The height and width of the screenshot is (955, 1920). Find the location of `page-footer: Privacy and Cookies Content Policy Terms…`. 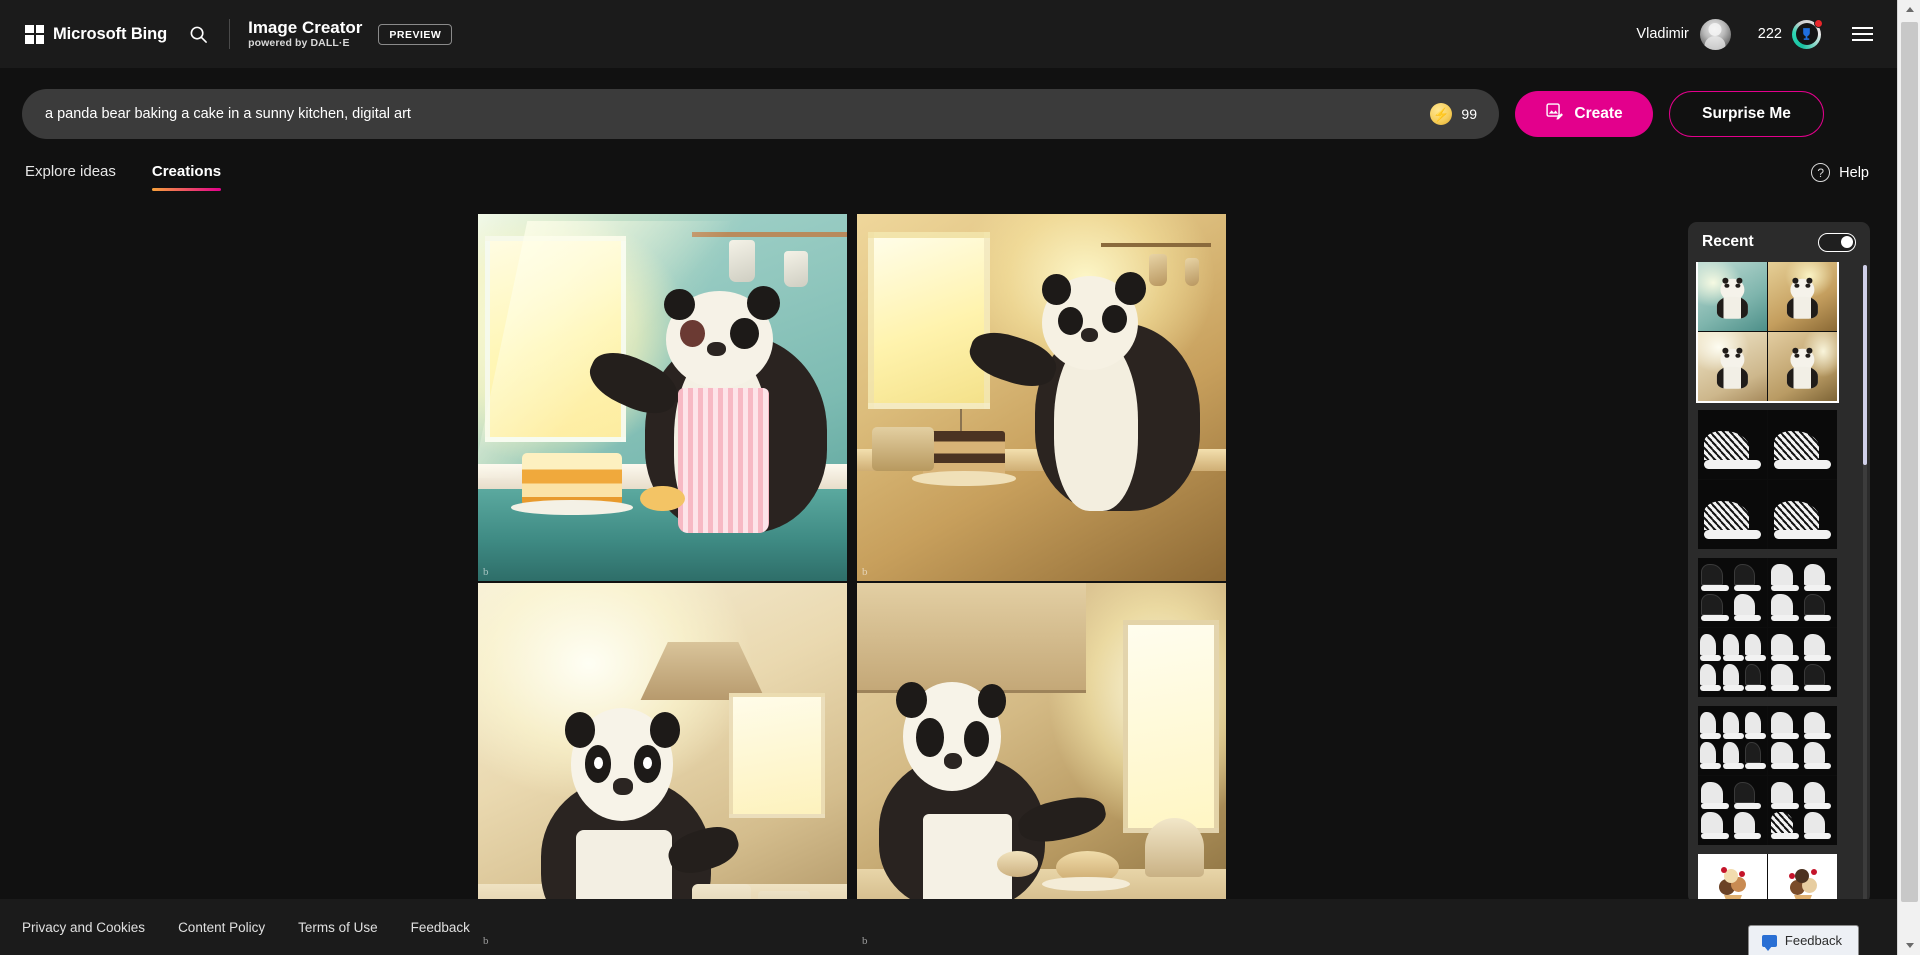

page-footer: Privacy and Cookies Content Policy Terms… is located at coordinates (948, 927).